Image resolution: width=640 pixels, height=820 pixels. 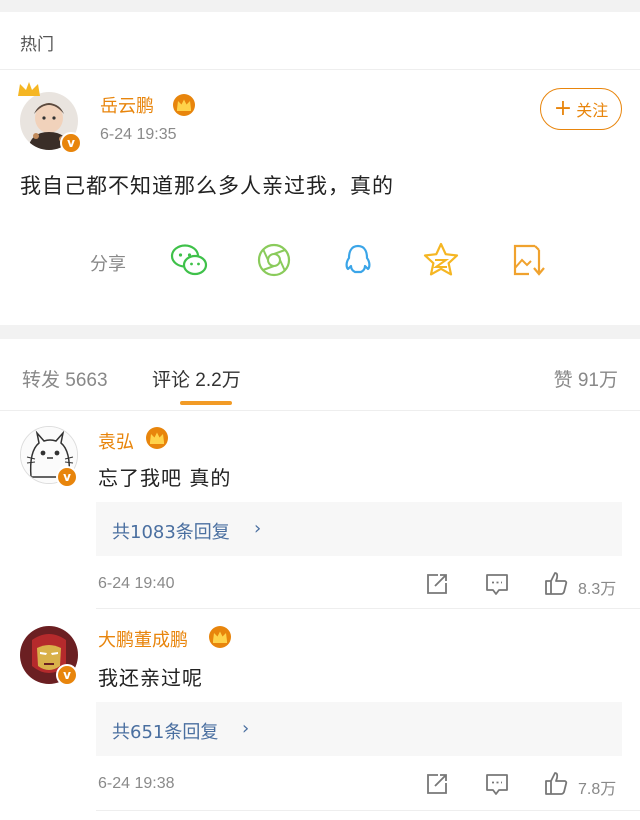 I want to click on section-gap, so click(x=320, y=332).